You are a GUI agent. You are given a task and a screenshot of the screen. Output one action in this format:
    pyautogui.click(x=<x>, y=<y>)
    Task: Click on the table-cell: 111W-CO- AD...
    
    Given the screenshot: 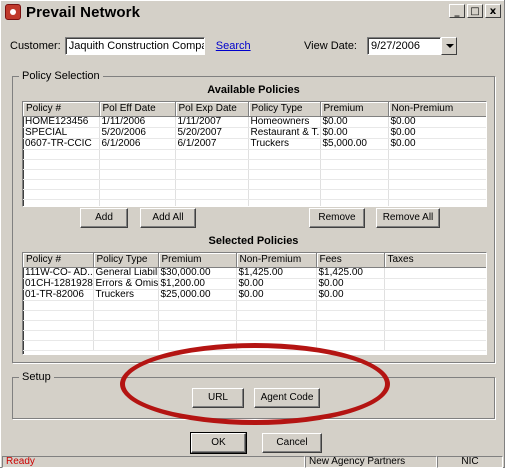 What is the action you would take?
    pyautogui.click(x=58, y=273)
    